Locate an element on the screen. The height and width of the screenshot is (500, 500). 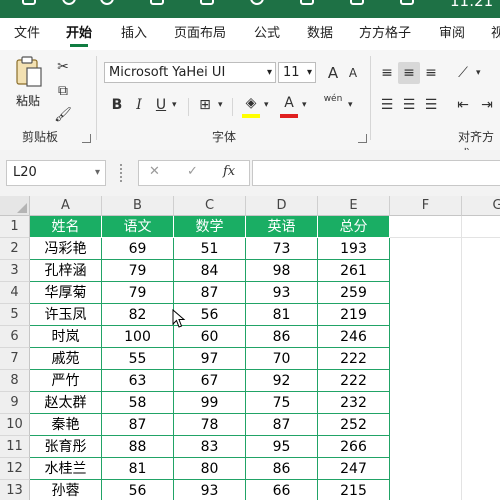
table-cell: 华厚菊 is located at coordinates (66, 293).